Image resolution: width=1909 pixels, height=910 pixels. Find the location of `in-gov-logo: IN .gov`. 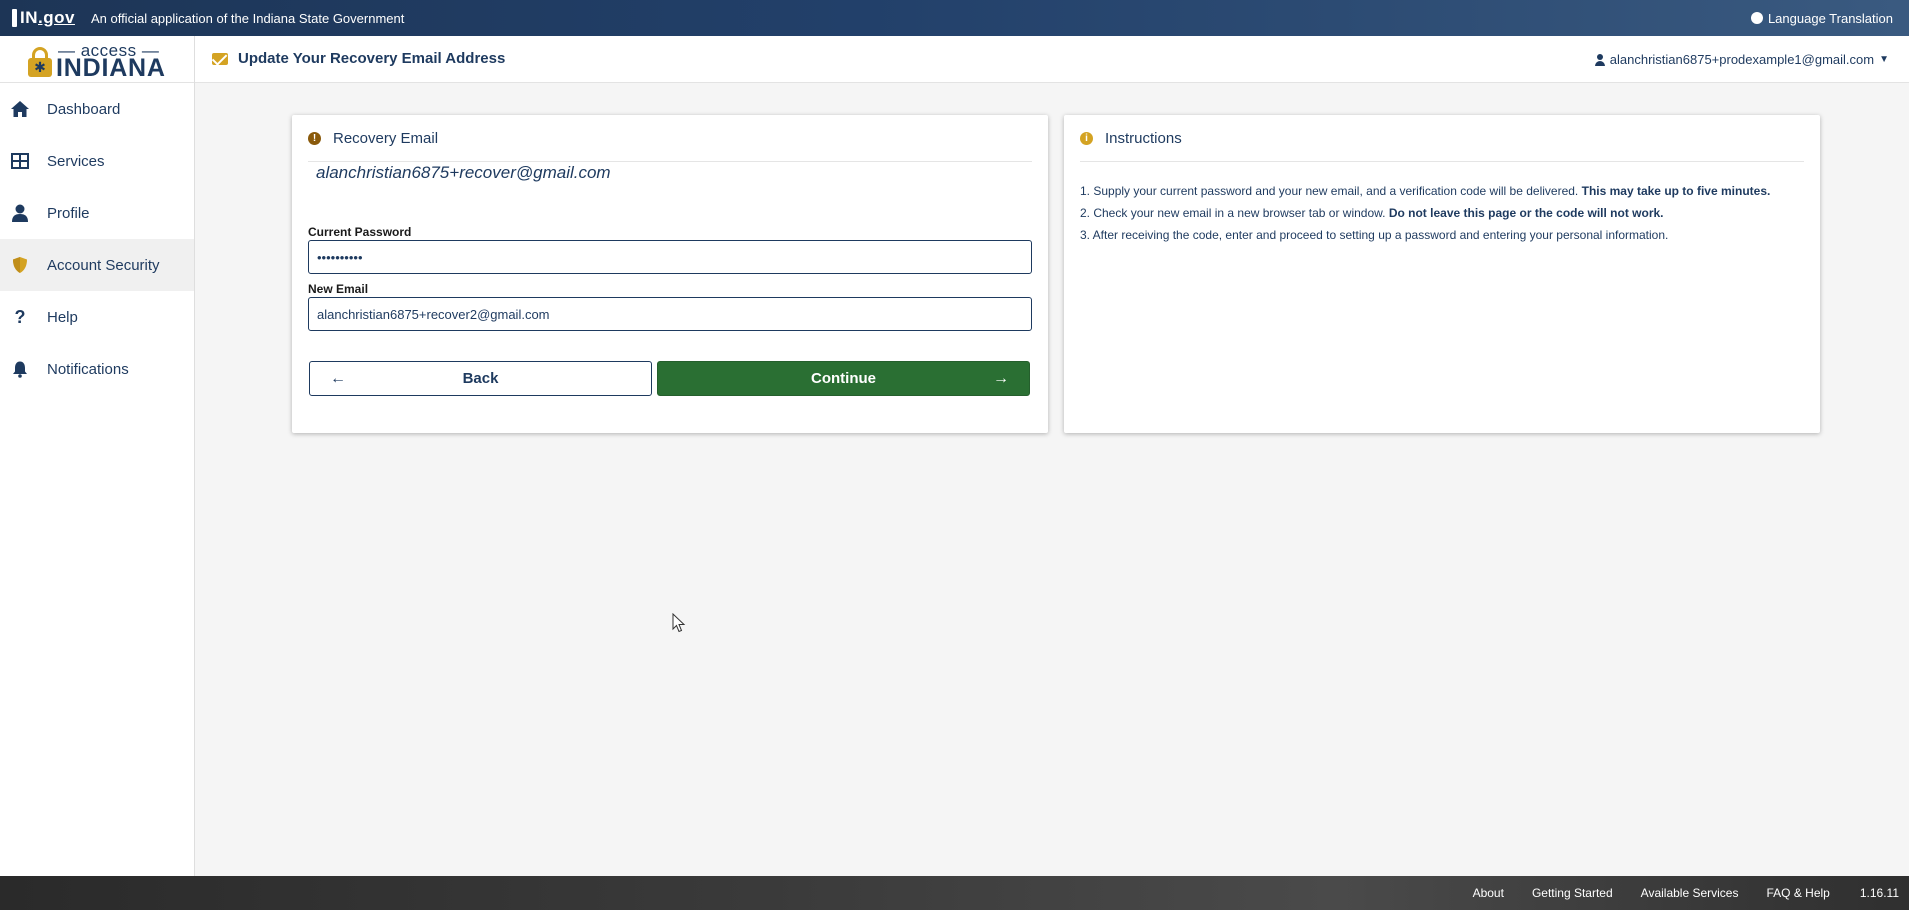

in-gov-logo: IN .gov is located at coordinates (43, 18).